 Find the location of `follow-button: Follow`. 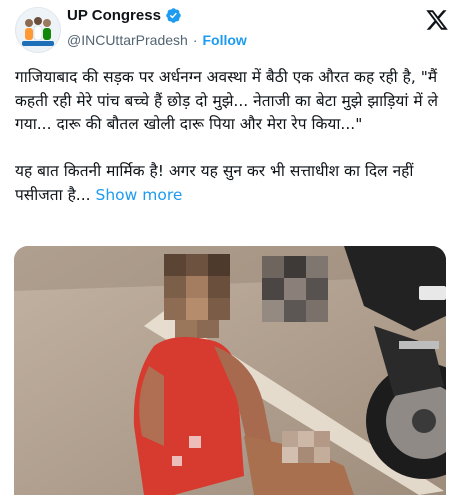

follow-button: Follow is located at coordinates (224, 40).